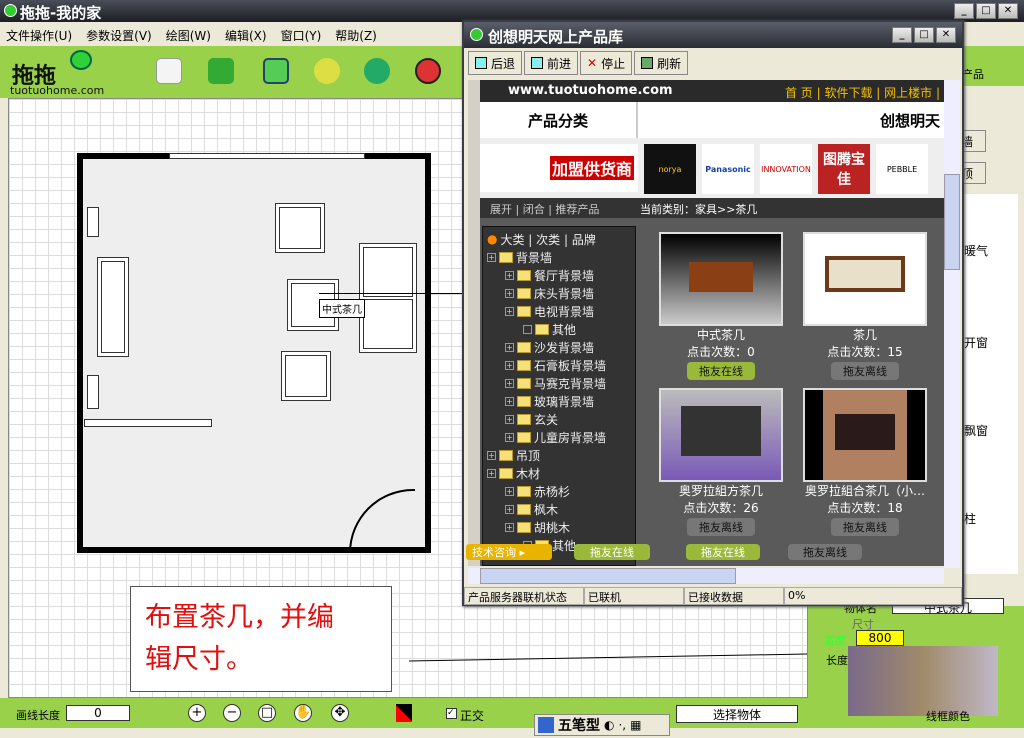  What do you see at coordinates (119, 35) in the screenshot?
I see `menu-params: 参数设置(V)` at bounding box center [119, 35].